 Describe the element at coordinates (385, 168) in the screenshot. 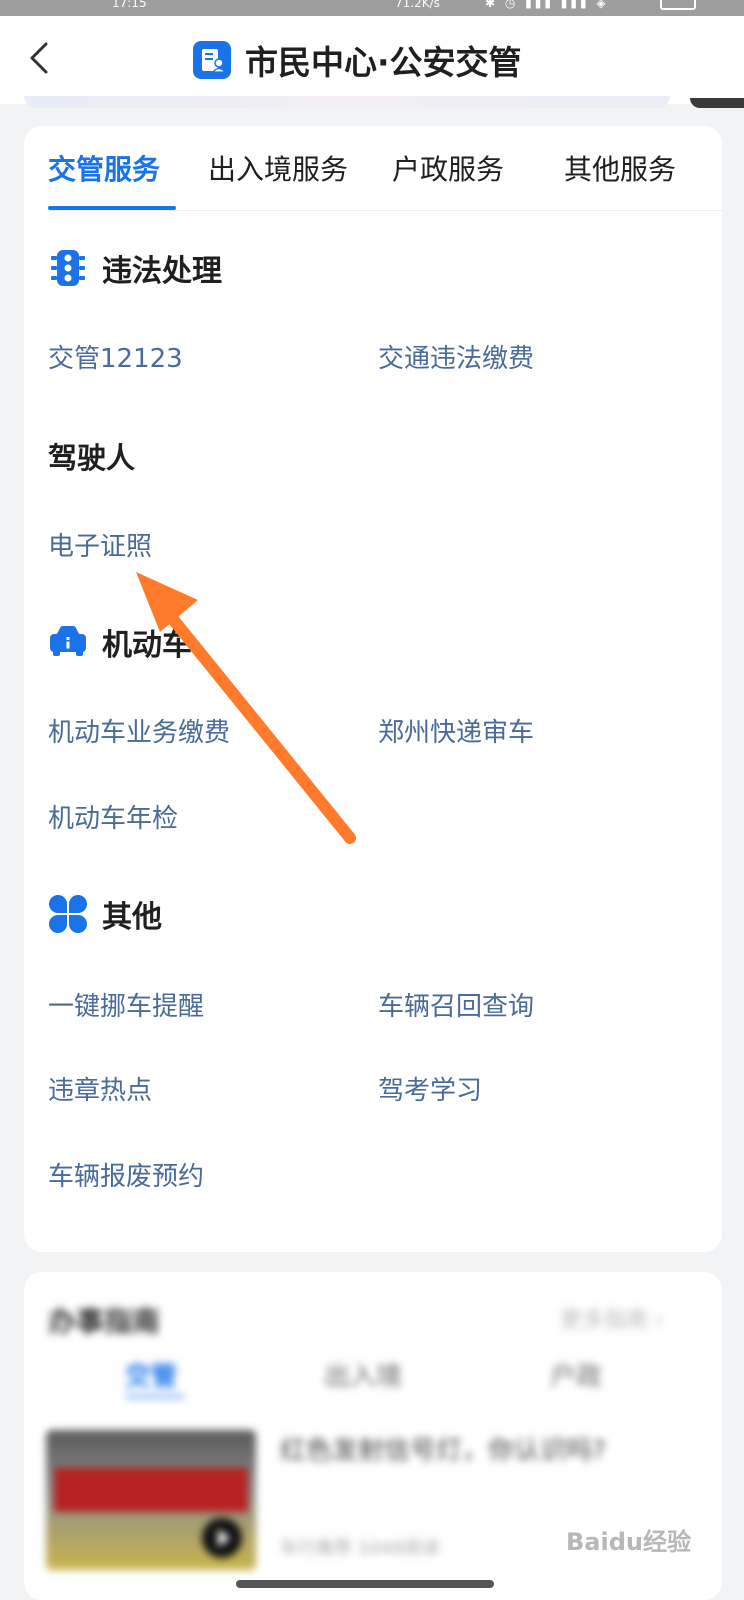

I see `service-tabs: 交管服务 出入境服务 户政服务 其他服务` at that location.